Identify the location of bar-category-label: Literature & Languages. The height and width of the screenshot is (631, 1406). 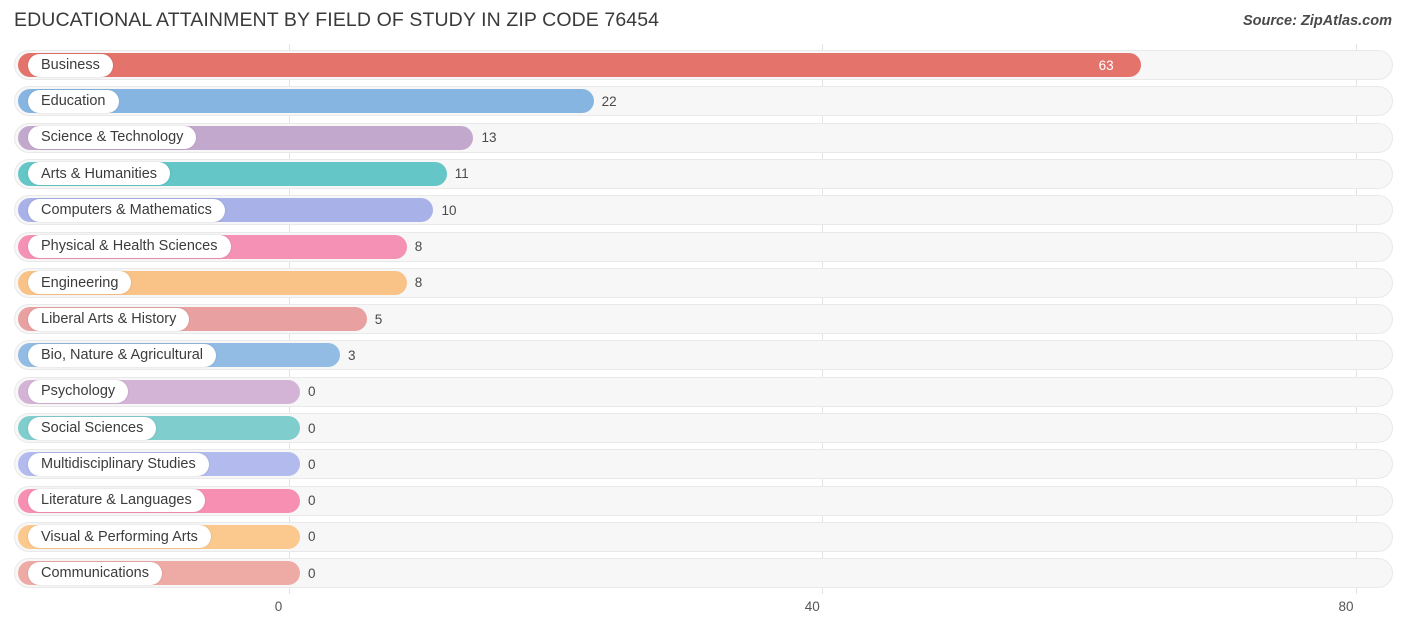
(116, 500).